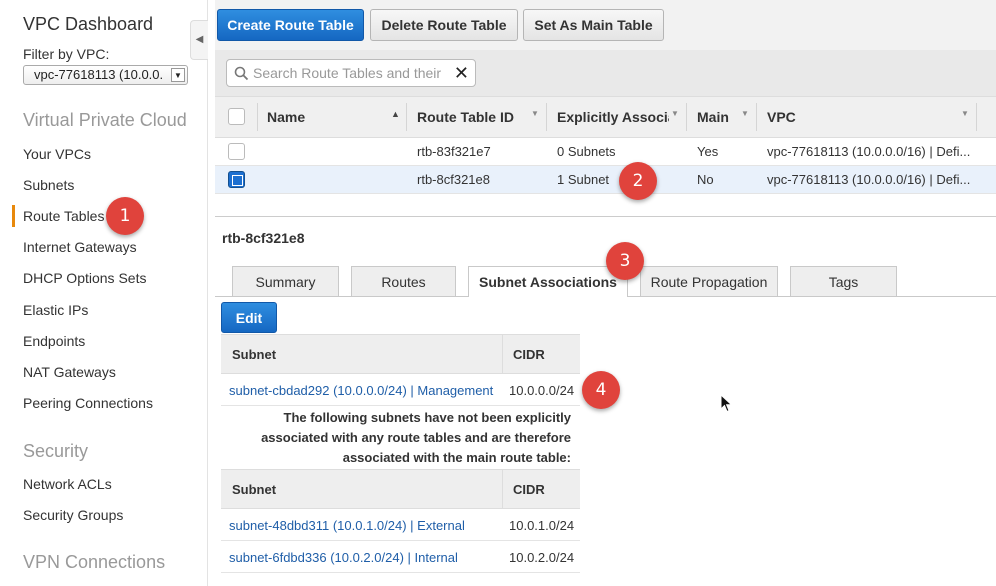 Image resolution: width=996 pixels, height=586 pixels. Describe the element at coordinates (69, 372) in the screenshot. I see `sidebar-item-nat-gateways: NAT Gateways` at that location.